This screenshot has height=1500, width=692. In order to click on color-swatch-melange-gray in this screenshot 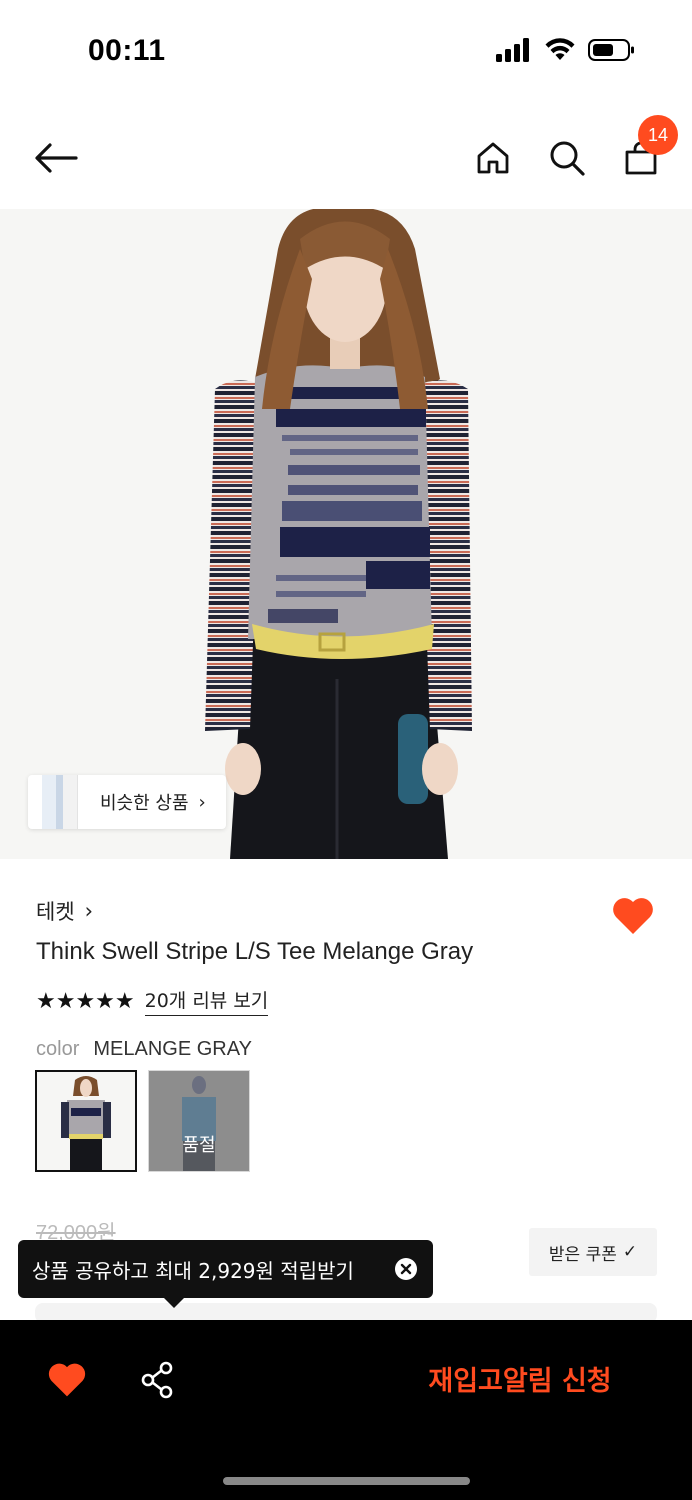, I will do `click(86, 1121)`.